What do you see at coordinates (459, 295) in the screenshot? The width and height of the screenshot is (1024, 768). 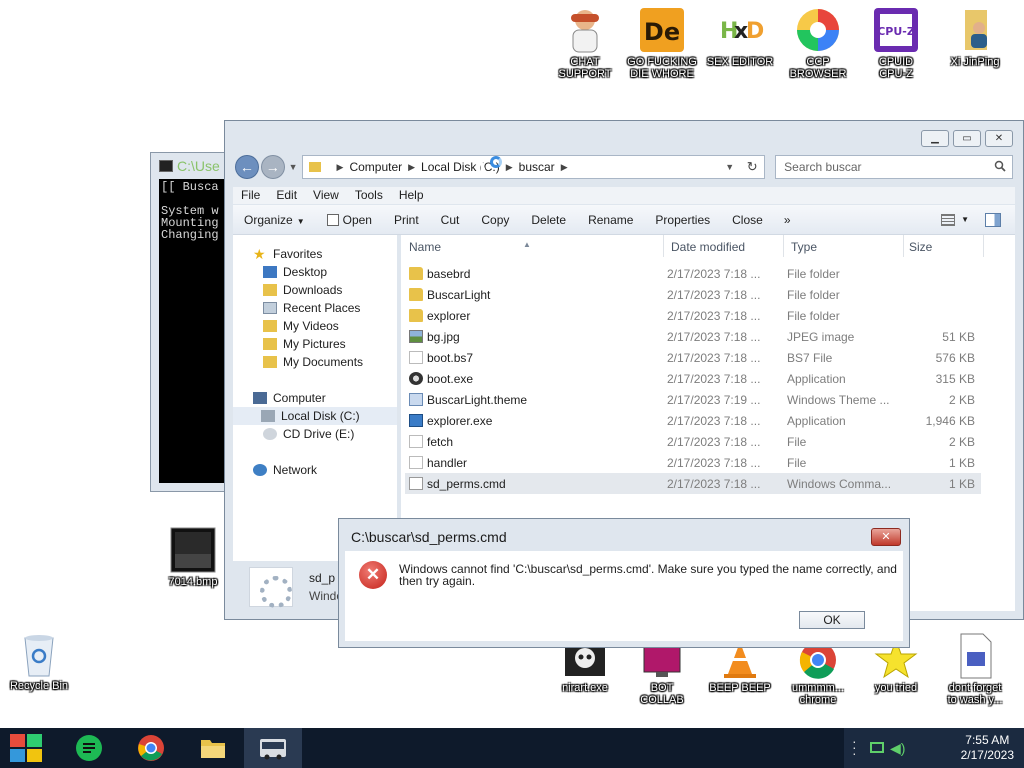 I see `file-name: BuscarLight` at bounding box center [459, 295].